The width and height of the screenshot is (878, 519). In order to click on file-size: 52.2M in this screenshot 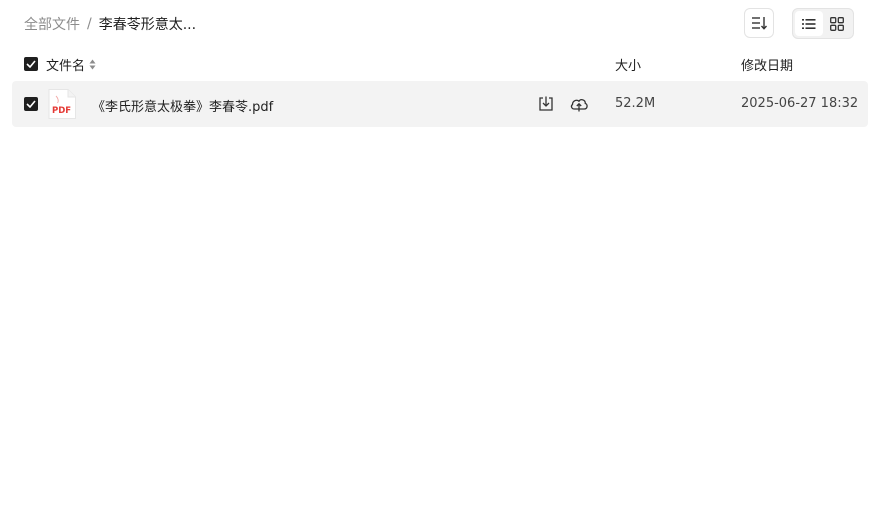, I will do `click(635, 103)`.